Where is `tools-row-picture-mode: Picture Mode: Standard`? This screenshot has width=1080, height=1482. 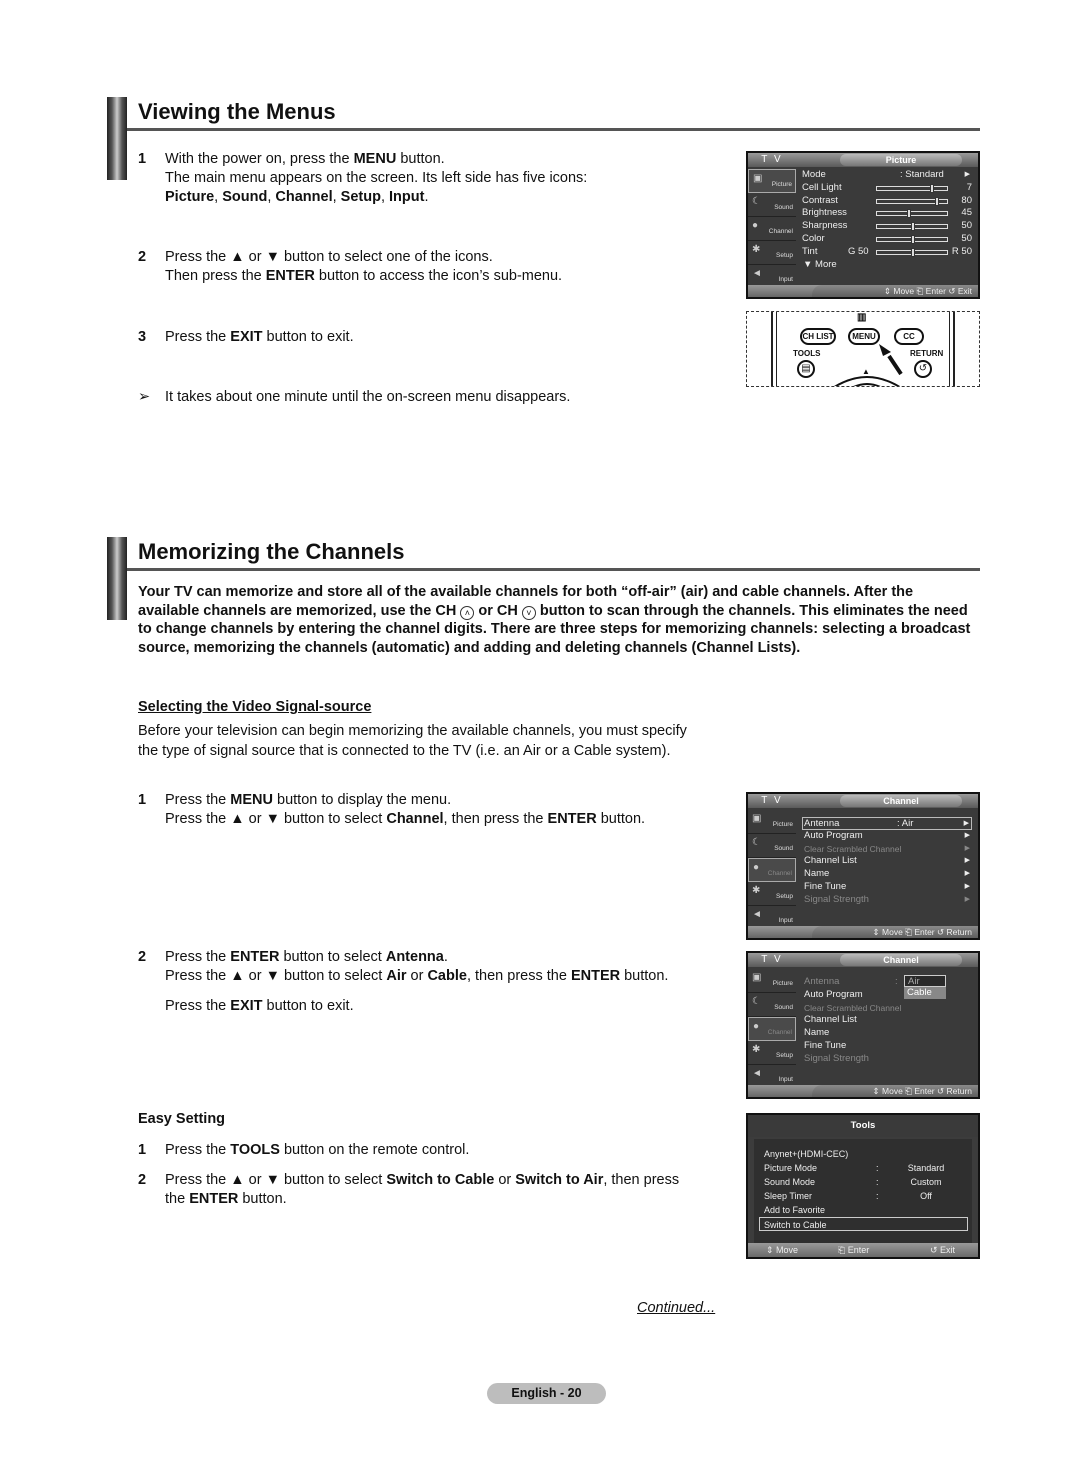 tools-row-picture-mode: Picture Mode: Standard is located at coordinates (866, 1168).